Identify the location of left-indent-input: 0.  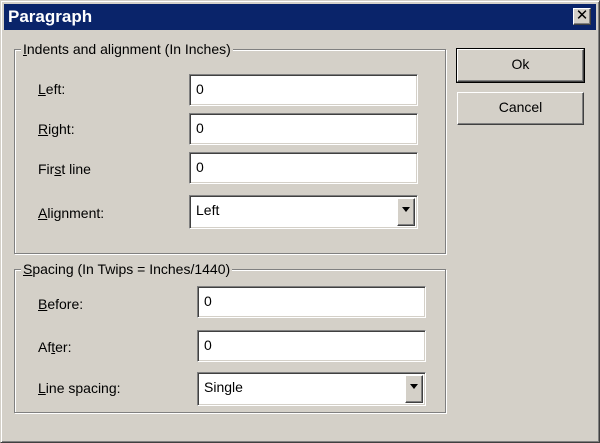
(303, 90).